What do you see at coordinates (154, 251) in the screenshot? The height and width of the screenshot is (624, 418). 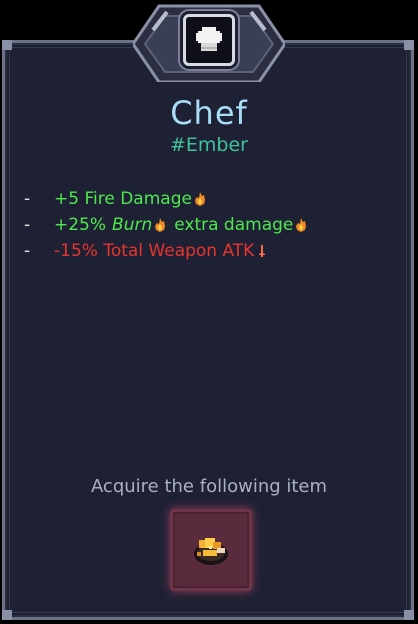 I see `stat-value: -15% Total Weapon ATK` at bounding box center [154, 251].